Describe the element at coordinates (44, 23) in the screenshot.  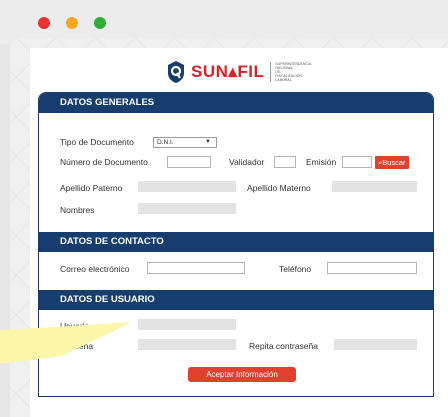
I see `close-window-button` at that location.